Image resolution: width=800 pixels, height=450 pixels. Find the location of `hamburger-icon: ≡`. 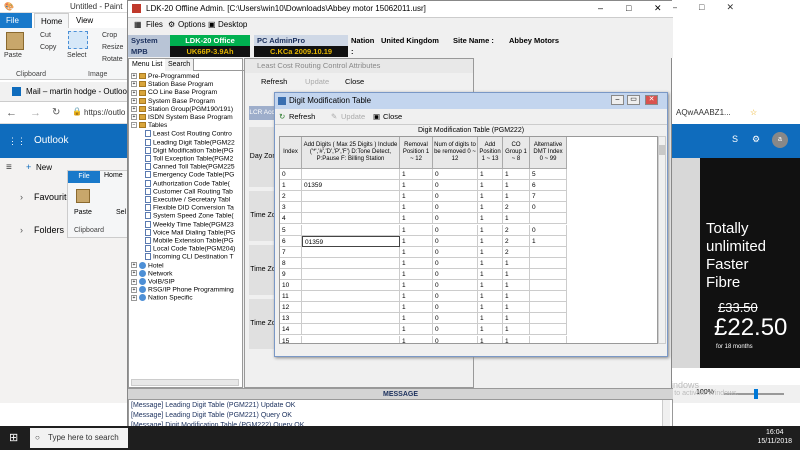

hamburger-icon: ≡ is located at coordinates (9, 167).